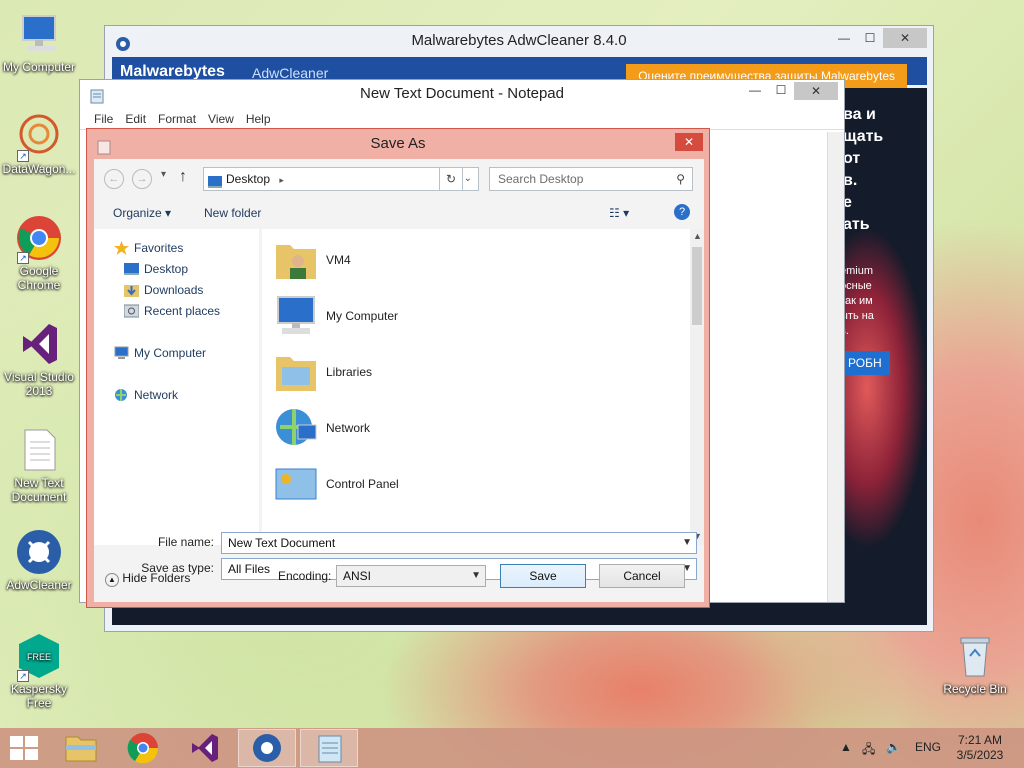 The image size is (1024, 768). I want to click on save-button: Save, so click(543, 576).